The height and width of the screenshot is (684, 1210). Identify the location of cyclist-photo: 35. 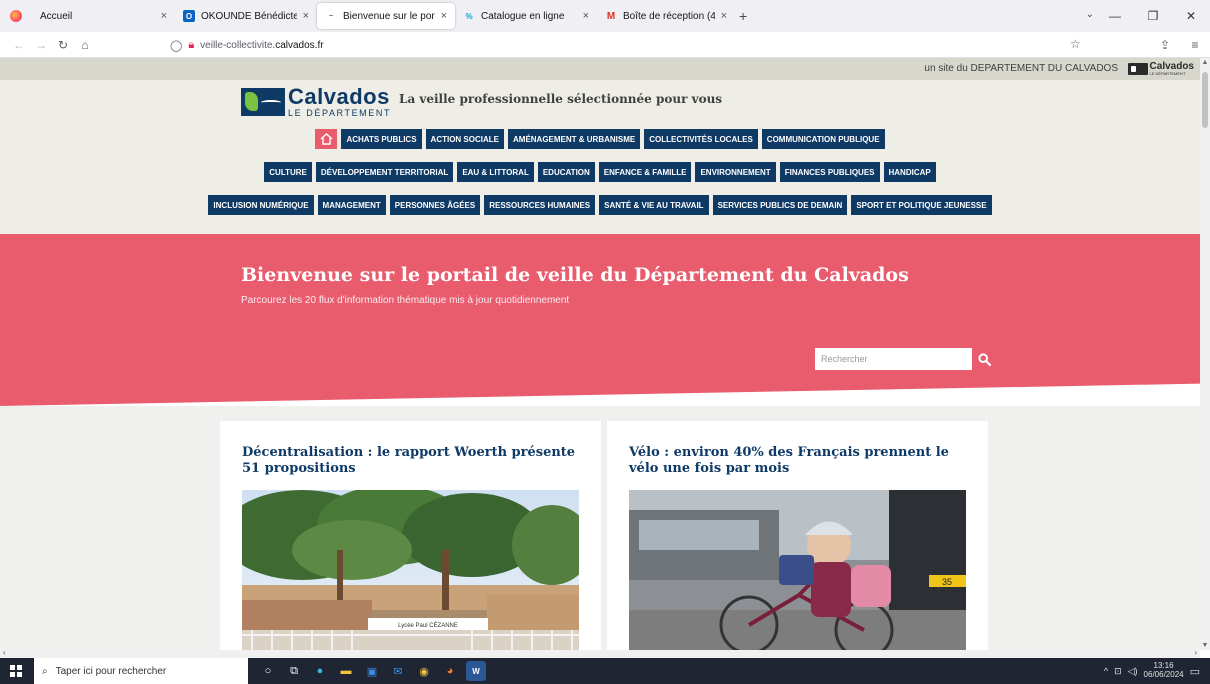
(797, 570).